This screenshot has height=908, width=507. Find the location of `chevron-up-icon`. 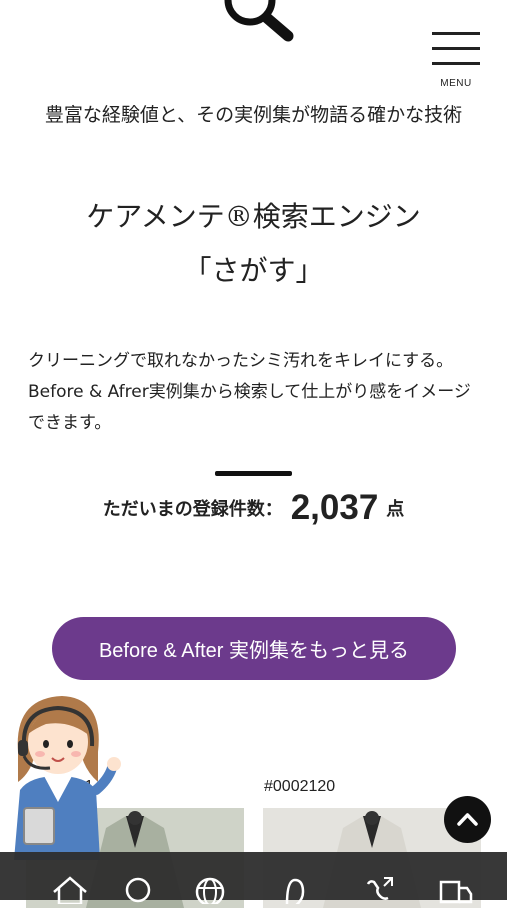

chevron-up-icon is located at coordinates (467, 819).